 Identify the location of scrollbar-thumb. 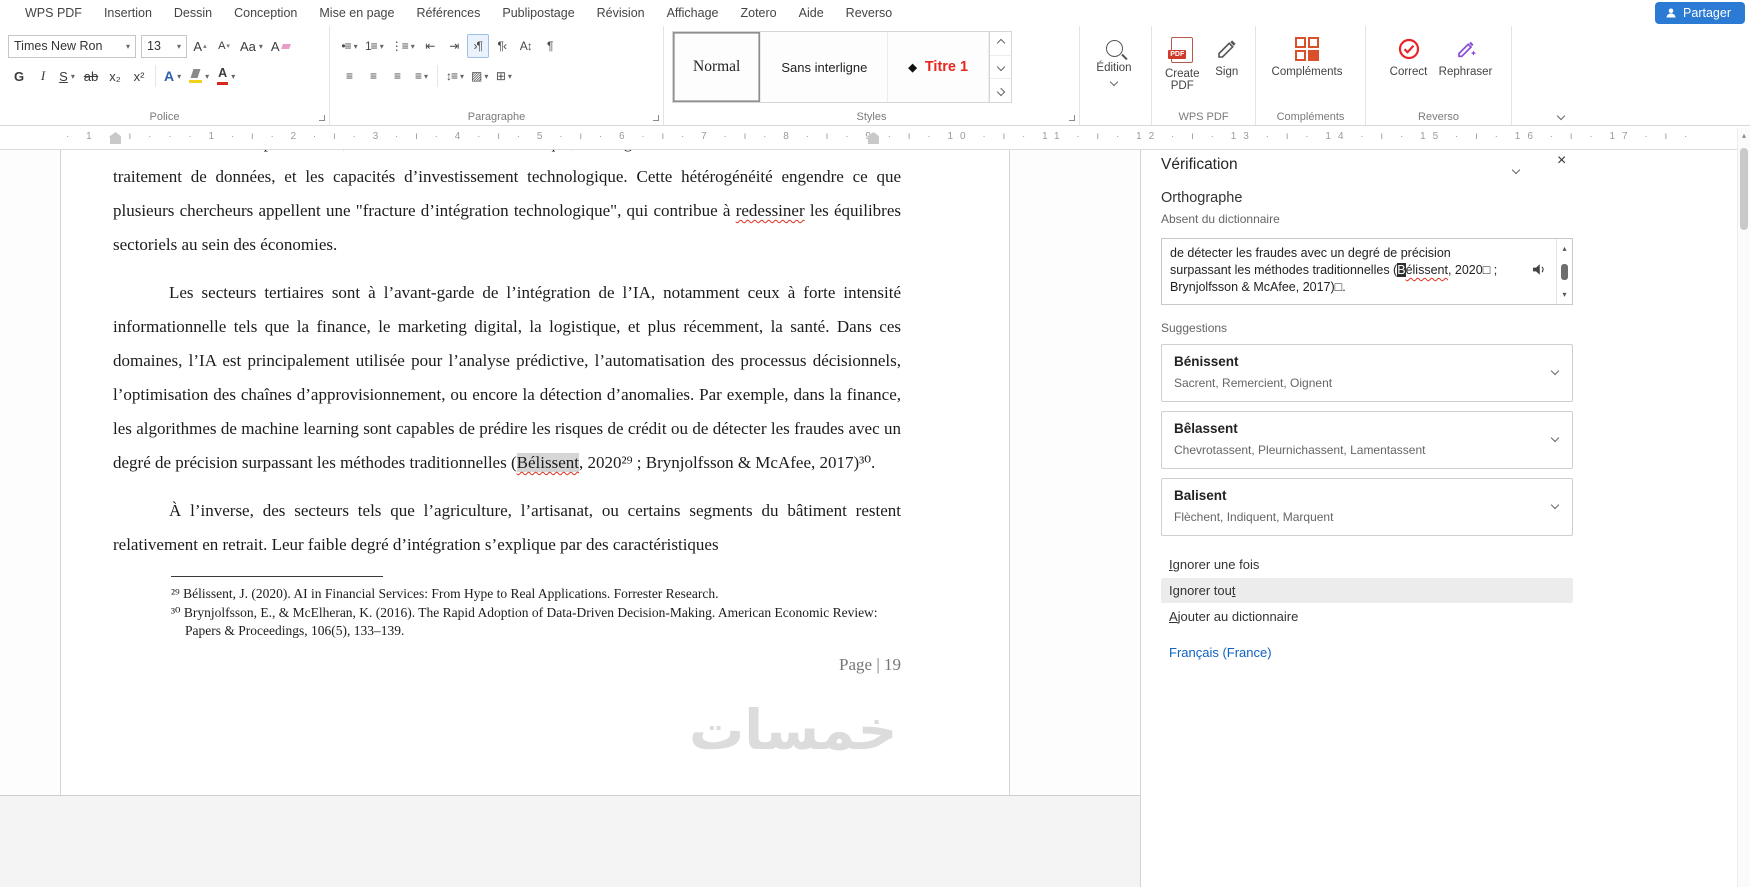
(1744, 189).